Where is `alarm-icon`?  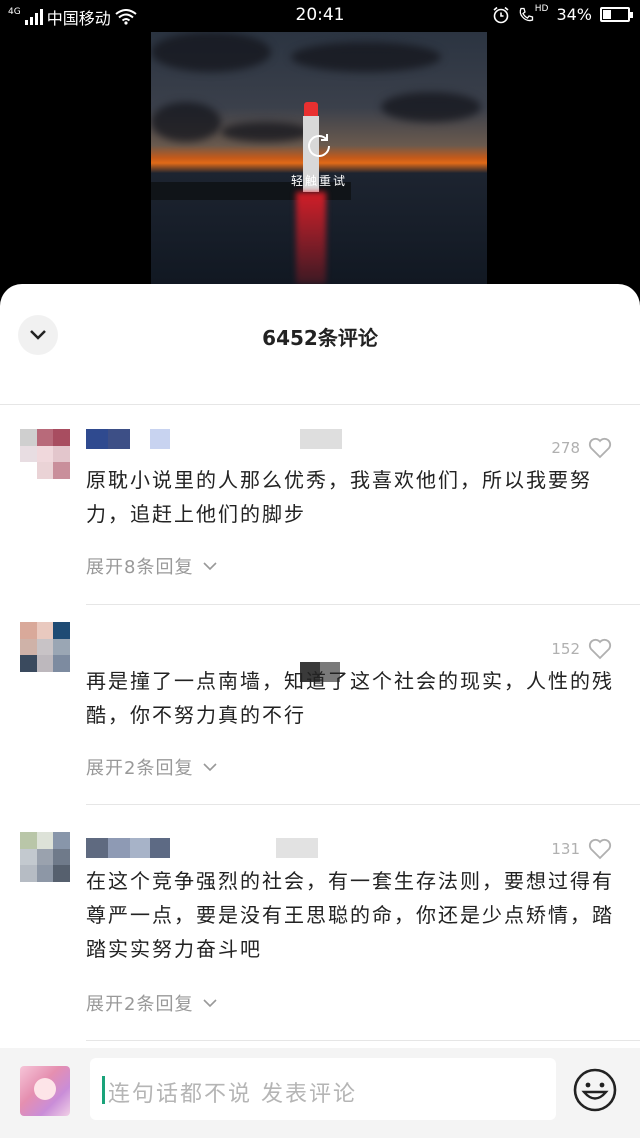
alarm-icon is located at coordinates (501, 14).